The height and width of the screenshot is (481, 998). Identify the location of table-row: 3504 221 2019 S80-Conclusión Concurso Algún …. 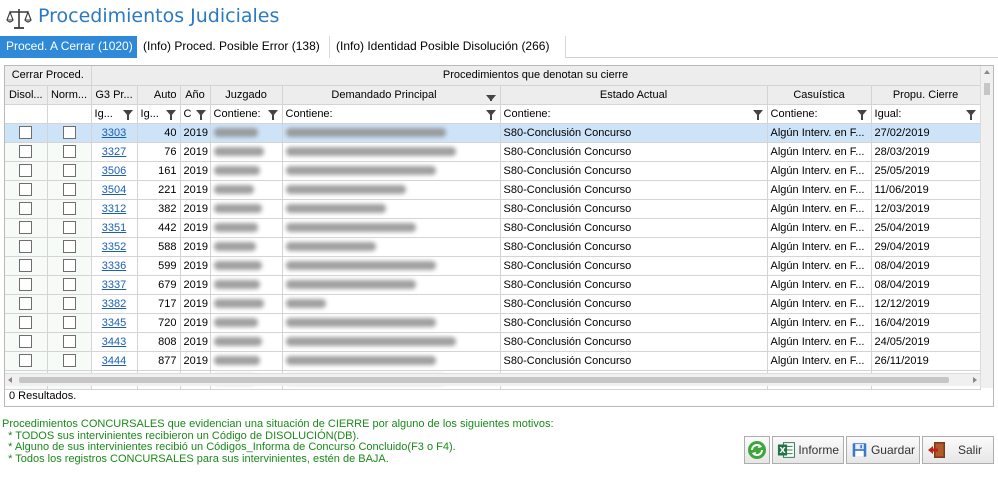
(493, 190).